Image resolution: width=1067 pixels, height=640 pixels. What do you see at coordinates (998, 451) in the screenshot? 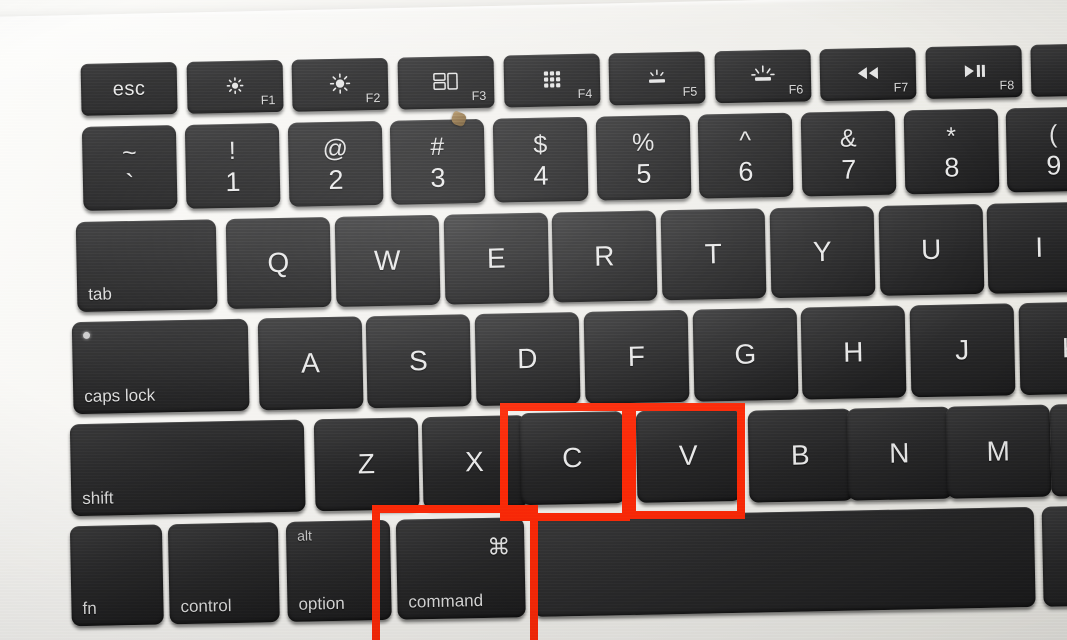
I see `key-m: M` at bounding box center [998, 451].